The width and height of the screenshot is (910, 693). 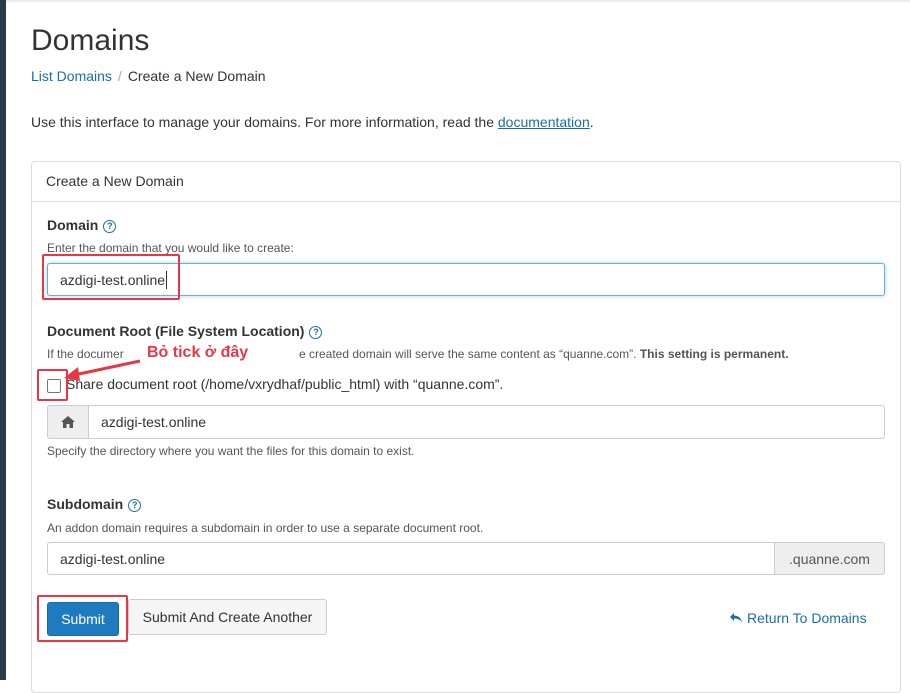 What do you see at coordinates (466, 182) in the screenshot?
I see `panel-heading: Create a New Domain` at bounding box center [466, 182].